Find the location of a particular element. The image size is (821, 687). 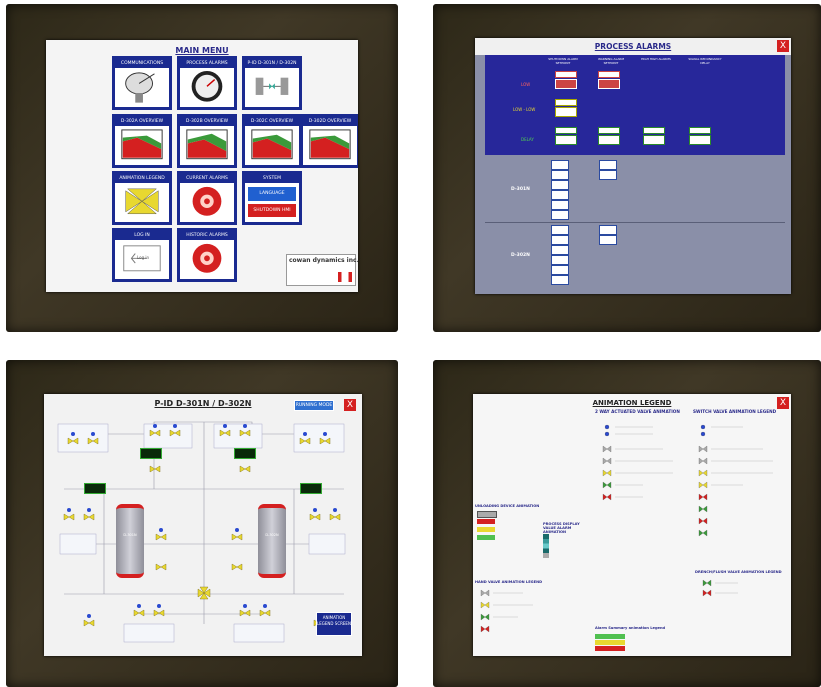

tile-historic-alarms: HISTORIC ALARMS is located at coordinates (207, 255).